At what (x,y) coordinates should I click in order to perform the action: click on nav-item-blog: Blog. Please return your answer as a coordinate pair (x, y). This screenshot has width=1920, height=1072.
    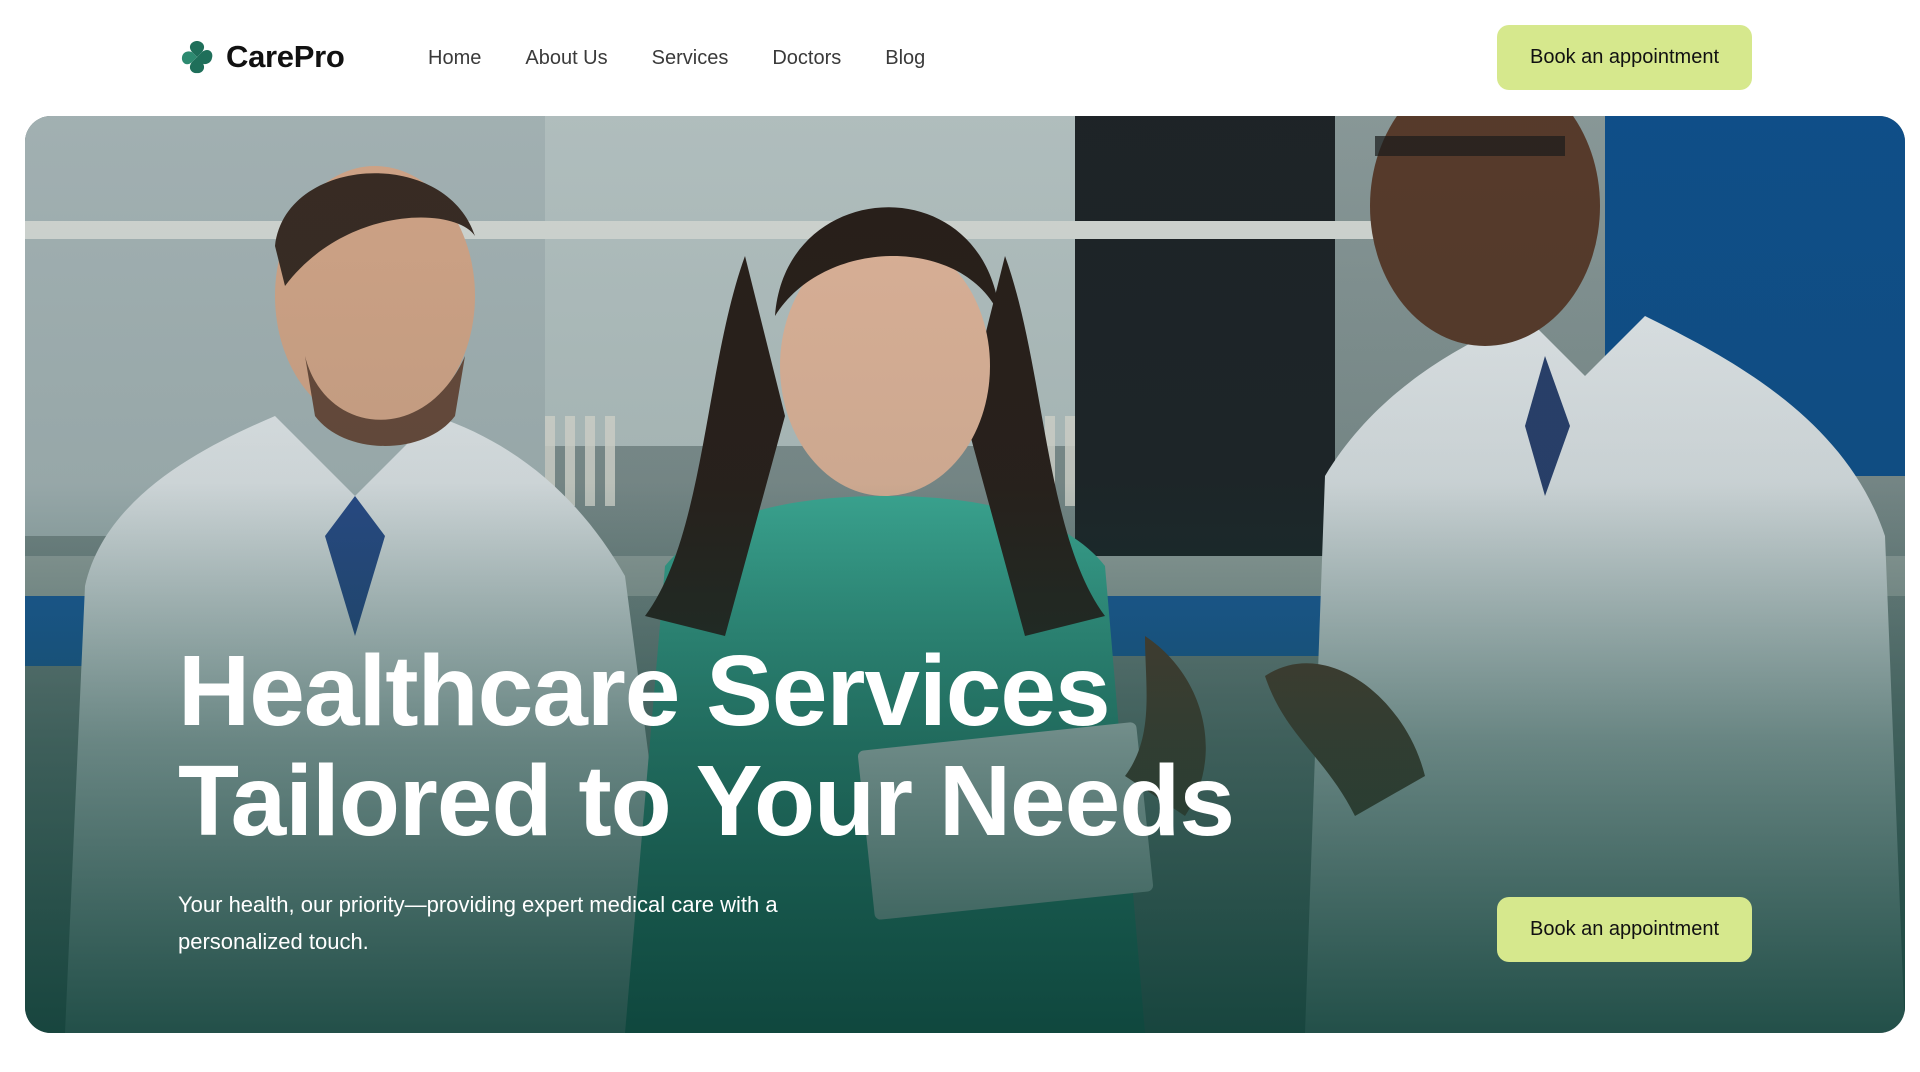
    Looking at the image, I should click on (905, 58).